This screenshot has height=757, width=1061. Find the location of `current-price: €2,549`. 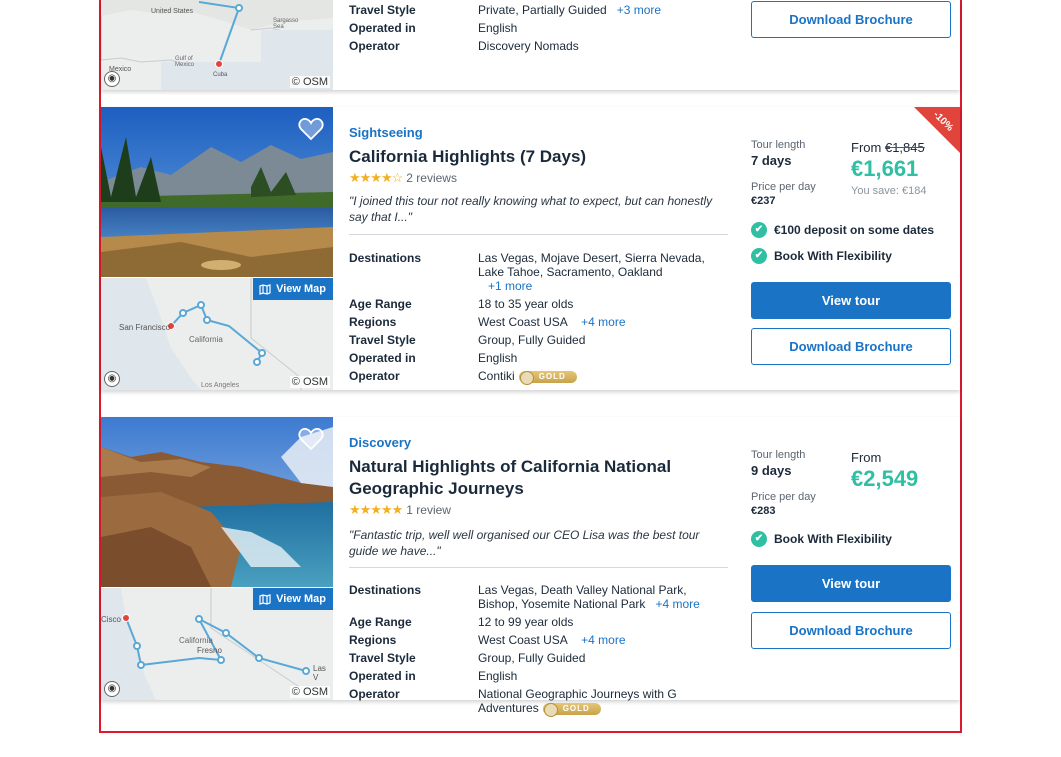

current-price: €2,549 is located at coordinates (885, 478).